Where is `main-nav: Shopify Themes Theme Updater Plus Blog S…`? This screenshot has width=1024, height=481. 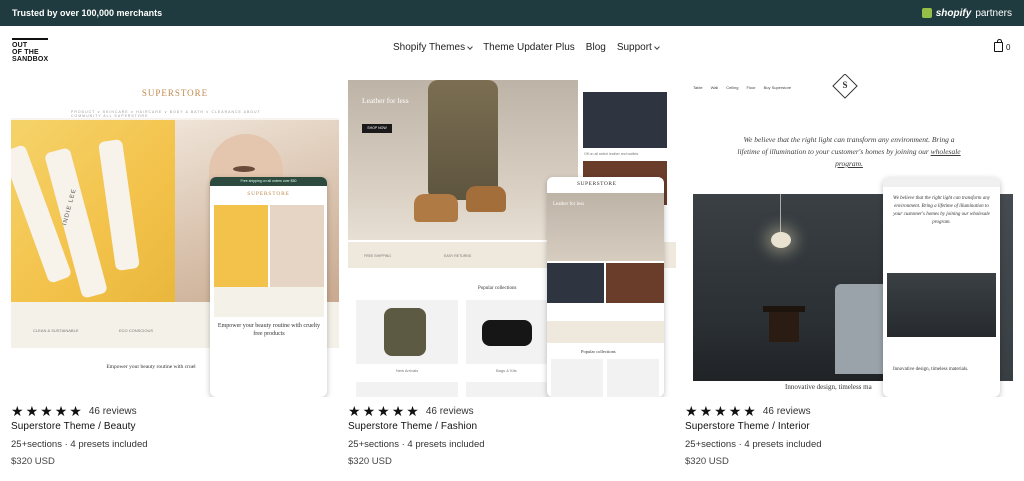
main-nav: Shopify Themes Theme Updater Plus Blog S… is located at coordinates (526, 47).